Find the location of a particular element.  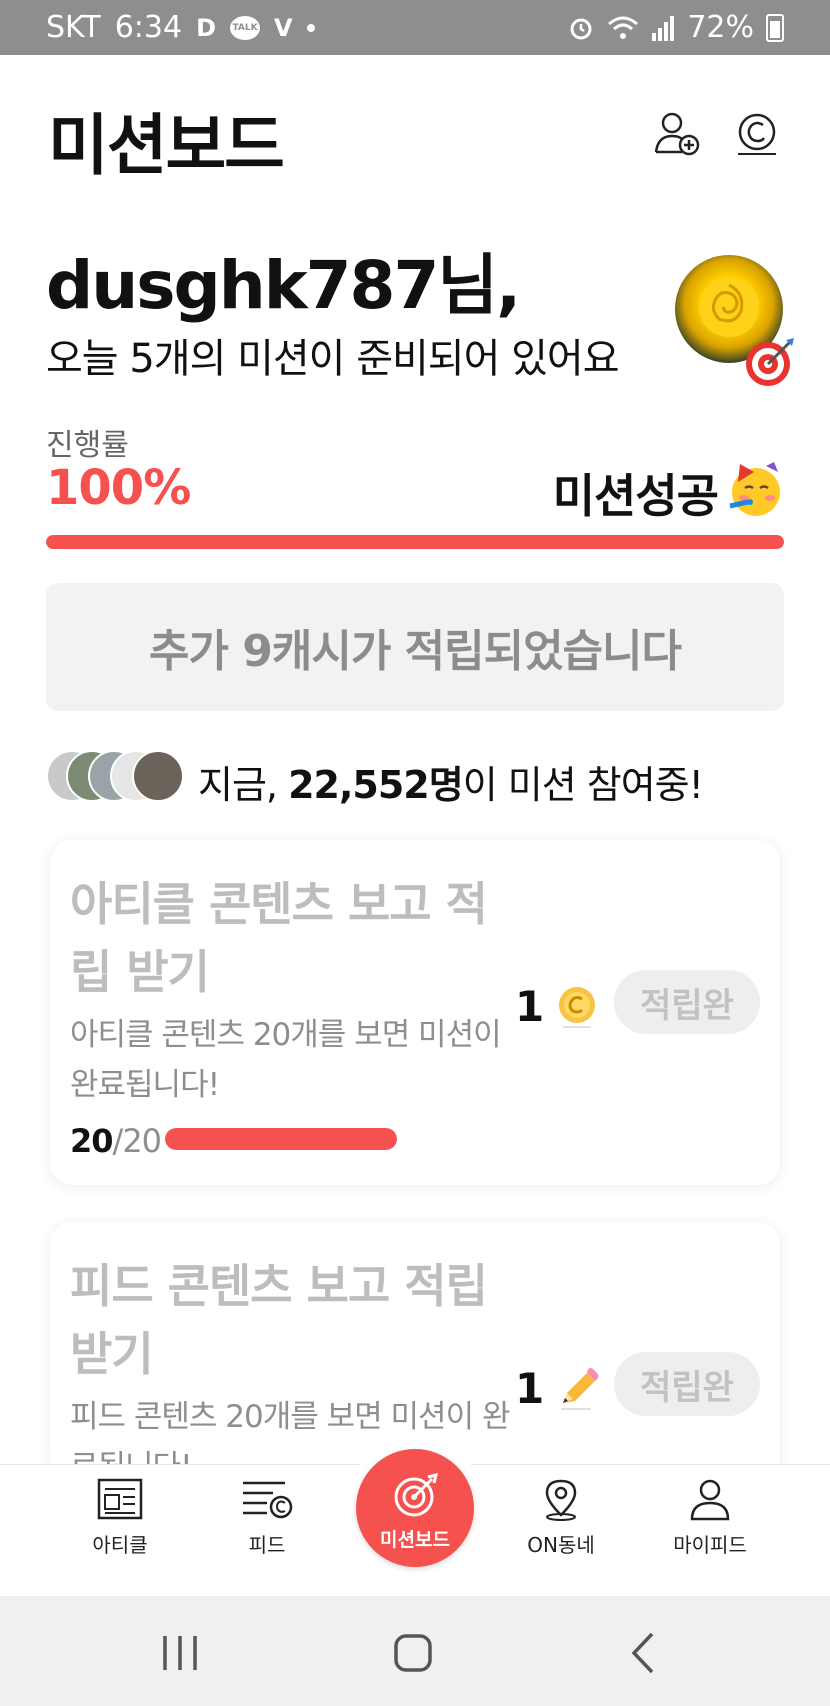

mission-count-total: /20 is located at coordinates (137, 1141).